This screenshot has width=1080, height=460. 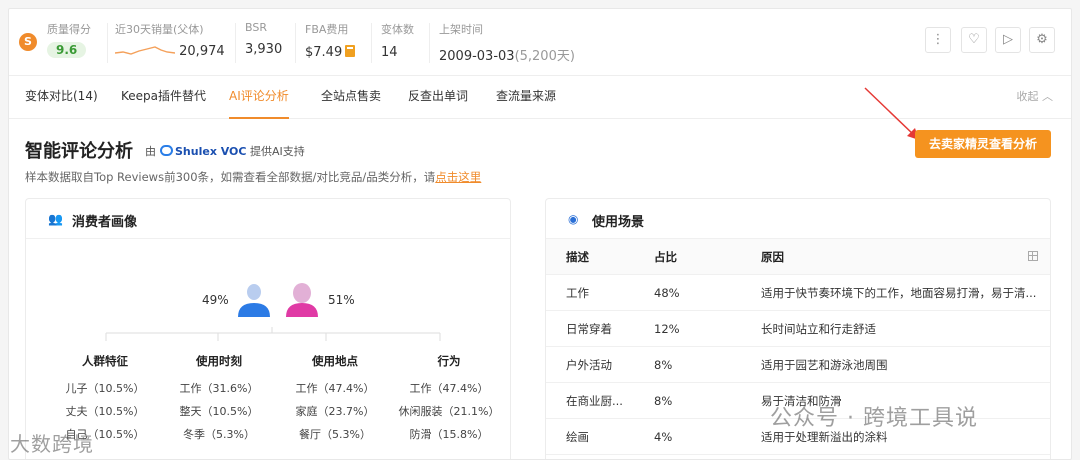 I want to click on female-avatar-icon, so click(x=302, y=300).